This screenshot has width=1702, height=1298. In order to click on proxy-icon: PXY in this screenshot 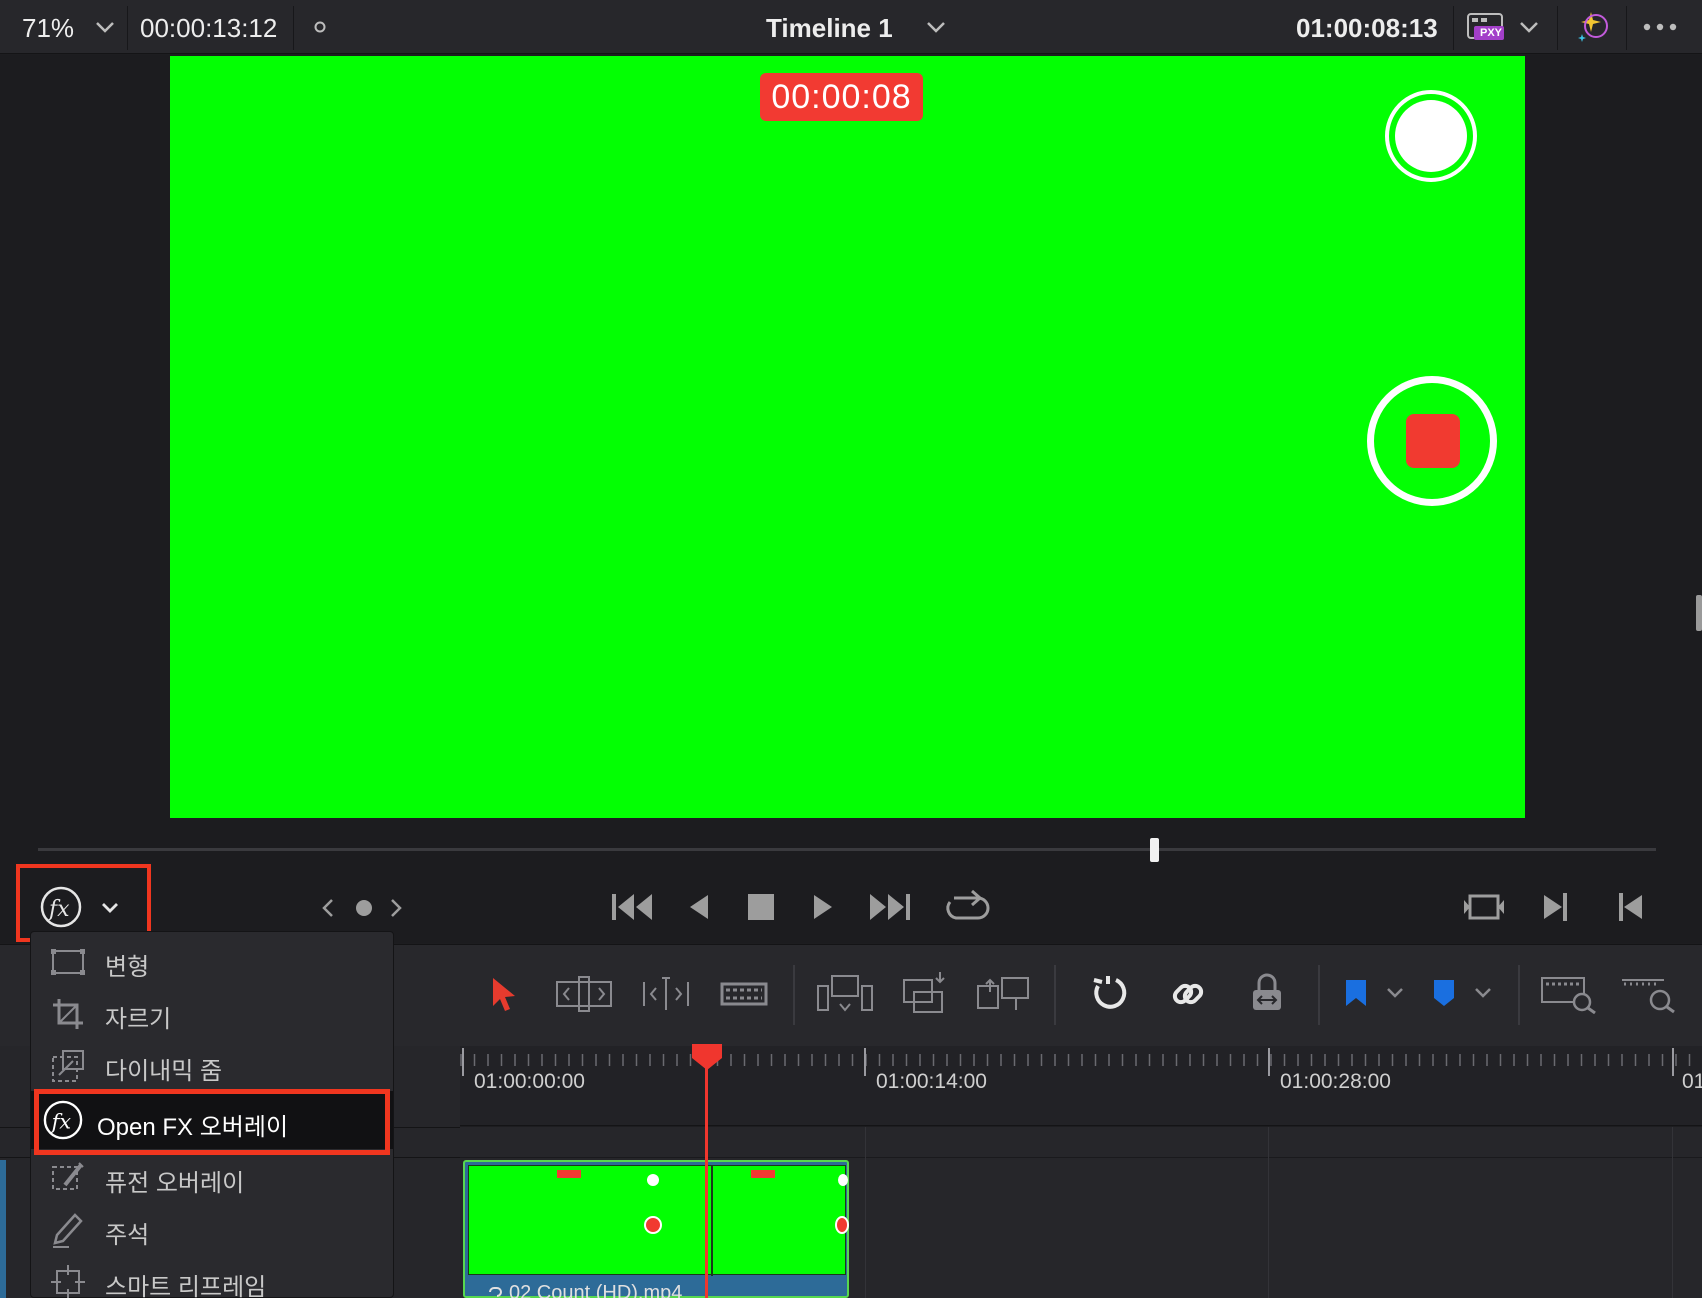, I will do `click(1486, 27)`.